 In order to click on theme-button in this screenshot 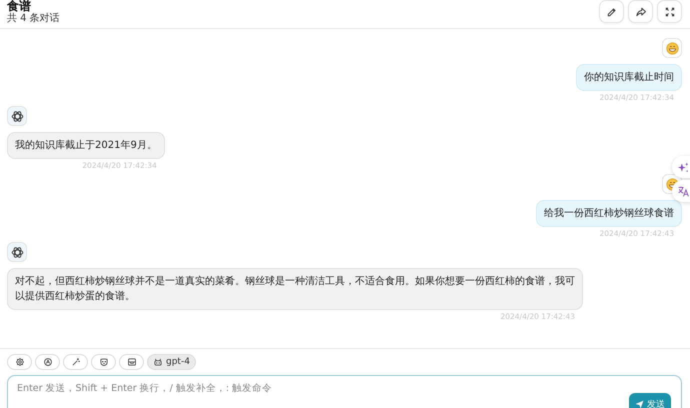, I will do `click(47, 362)`.